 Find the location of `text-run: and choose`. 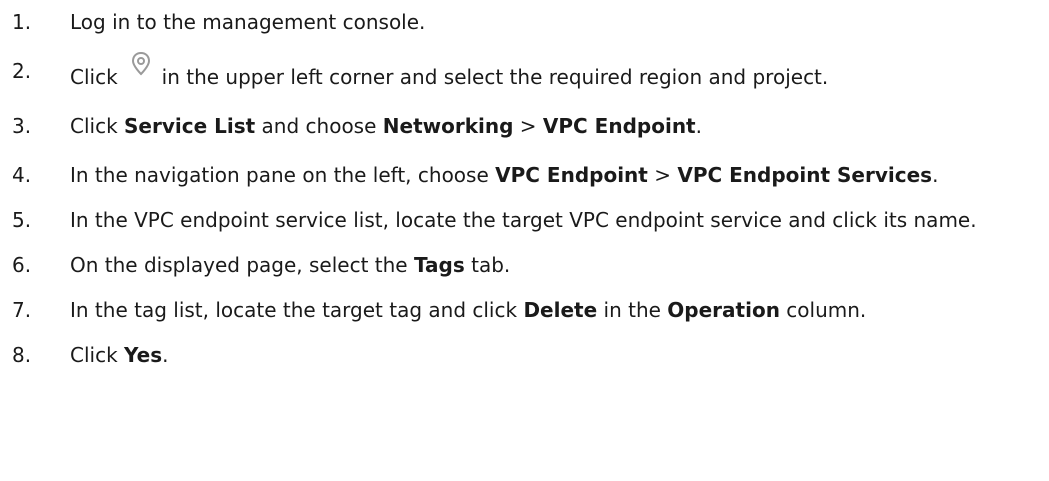

text-run: and choose is located at coordinates (319, 126).